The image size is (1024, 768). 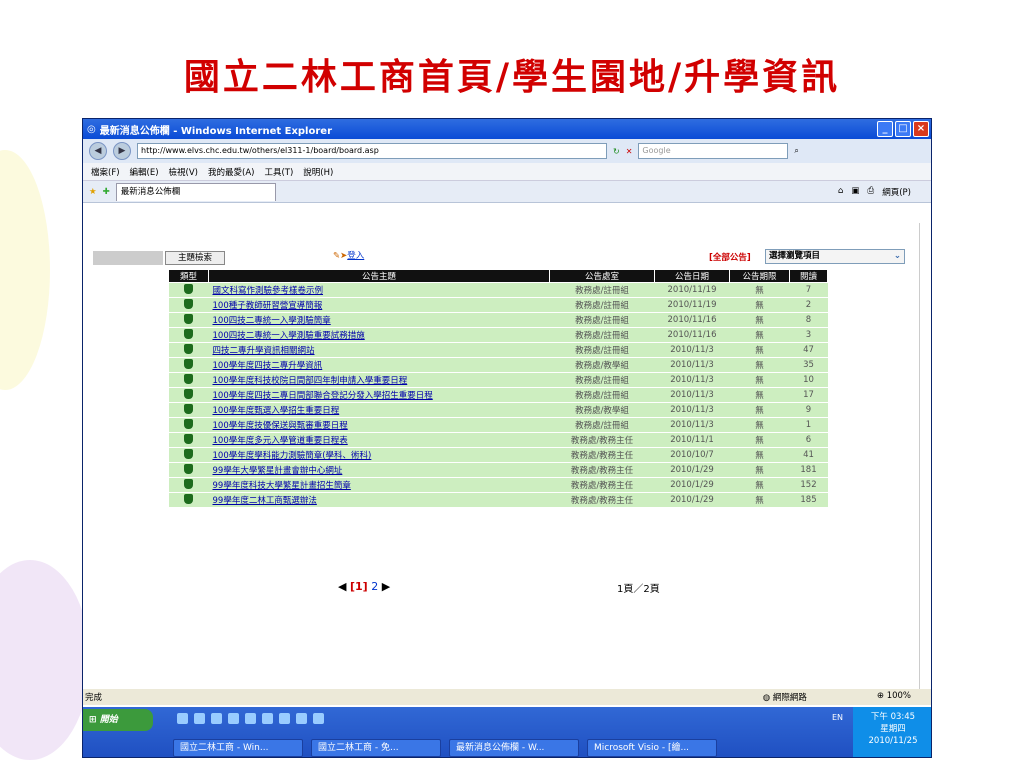 I want to click on page-menu: 網頁(P), so click(x=896, y=192).